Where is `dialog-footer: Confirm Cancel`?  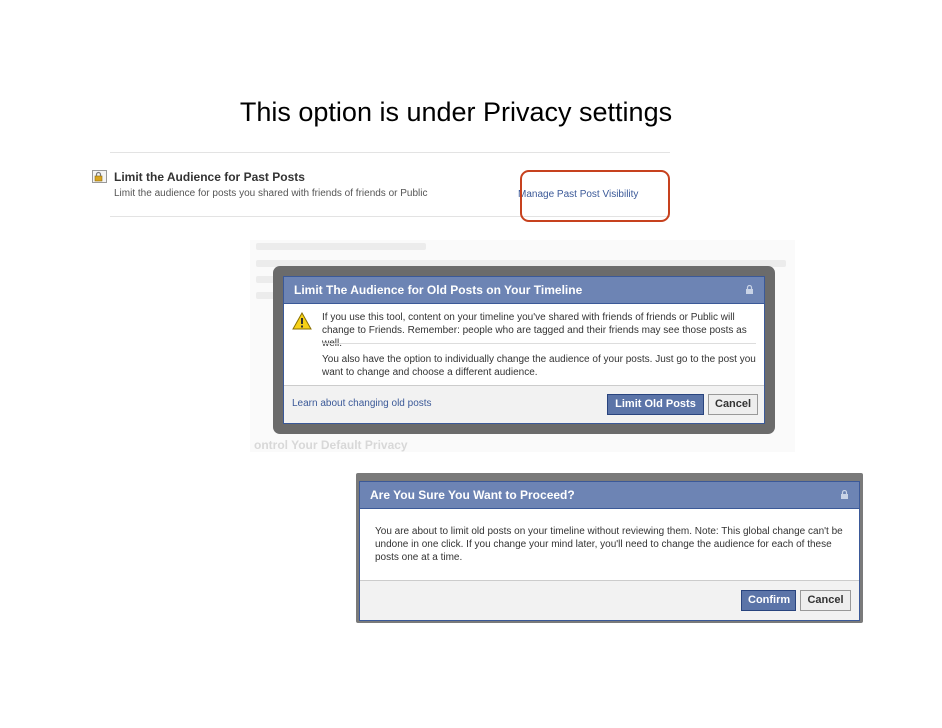 dialog-footer: Confirm Cancel is located at coordinates (609, 600).